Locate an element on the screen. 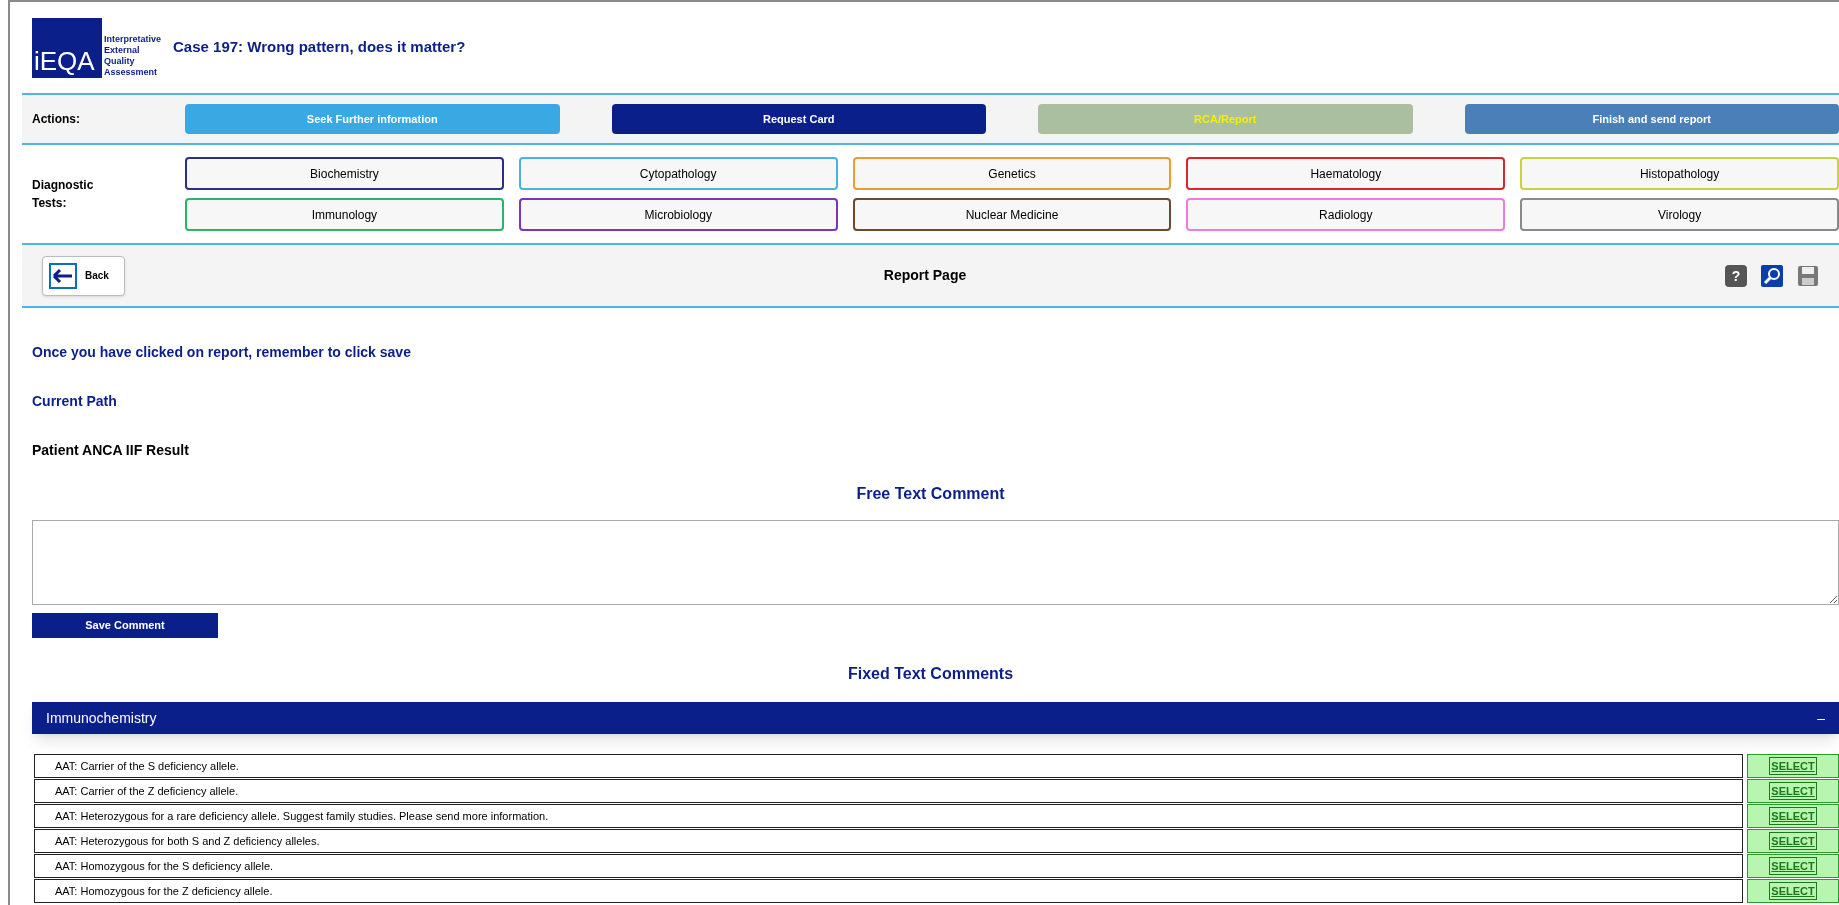  test-button: Cytopathology is located at coordinates (678, 173).